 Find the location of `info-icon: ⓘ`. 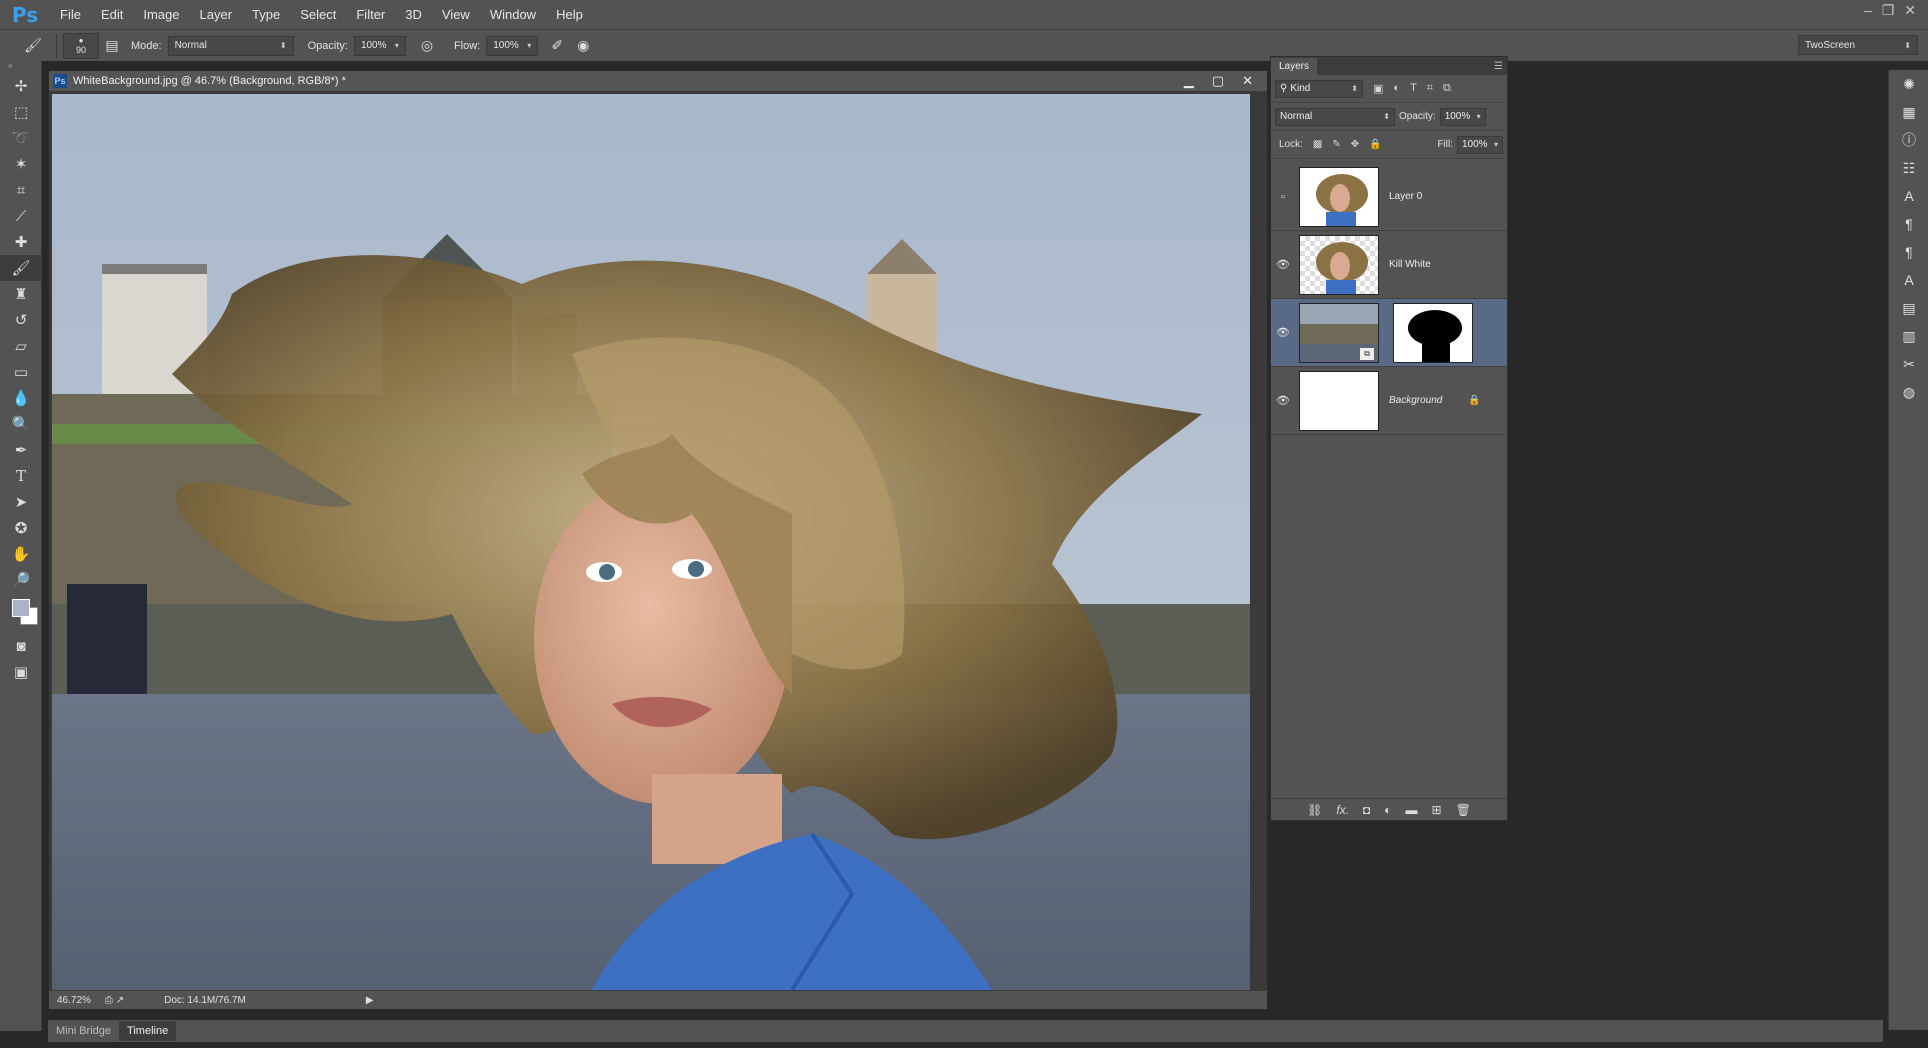

info-icon: ⓘ is located at coordinates (1908, 140).